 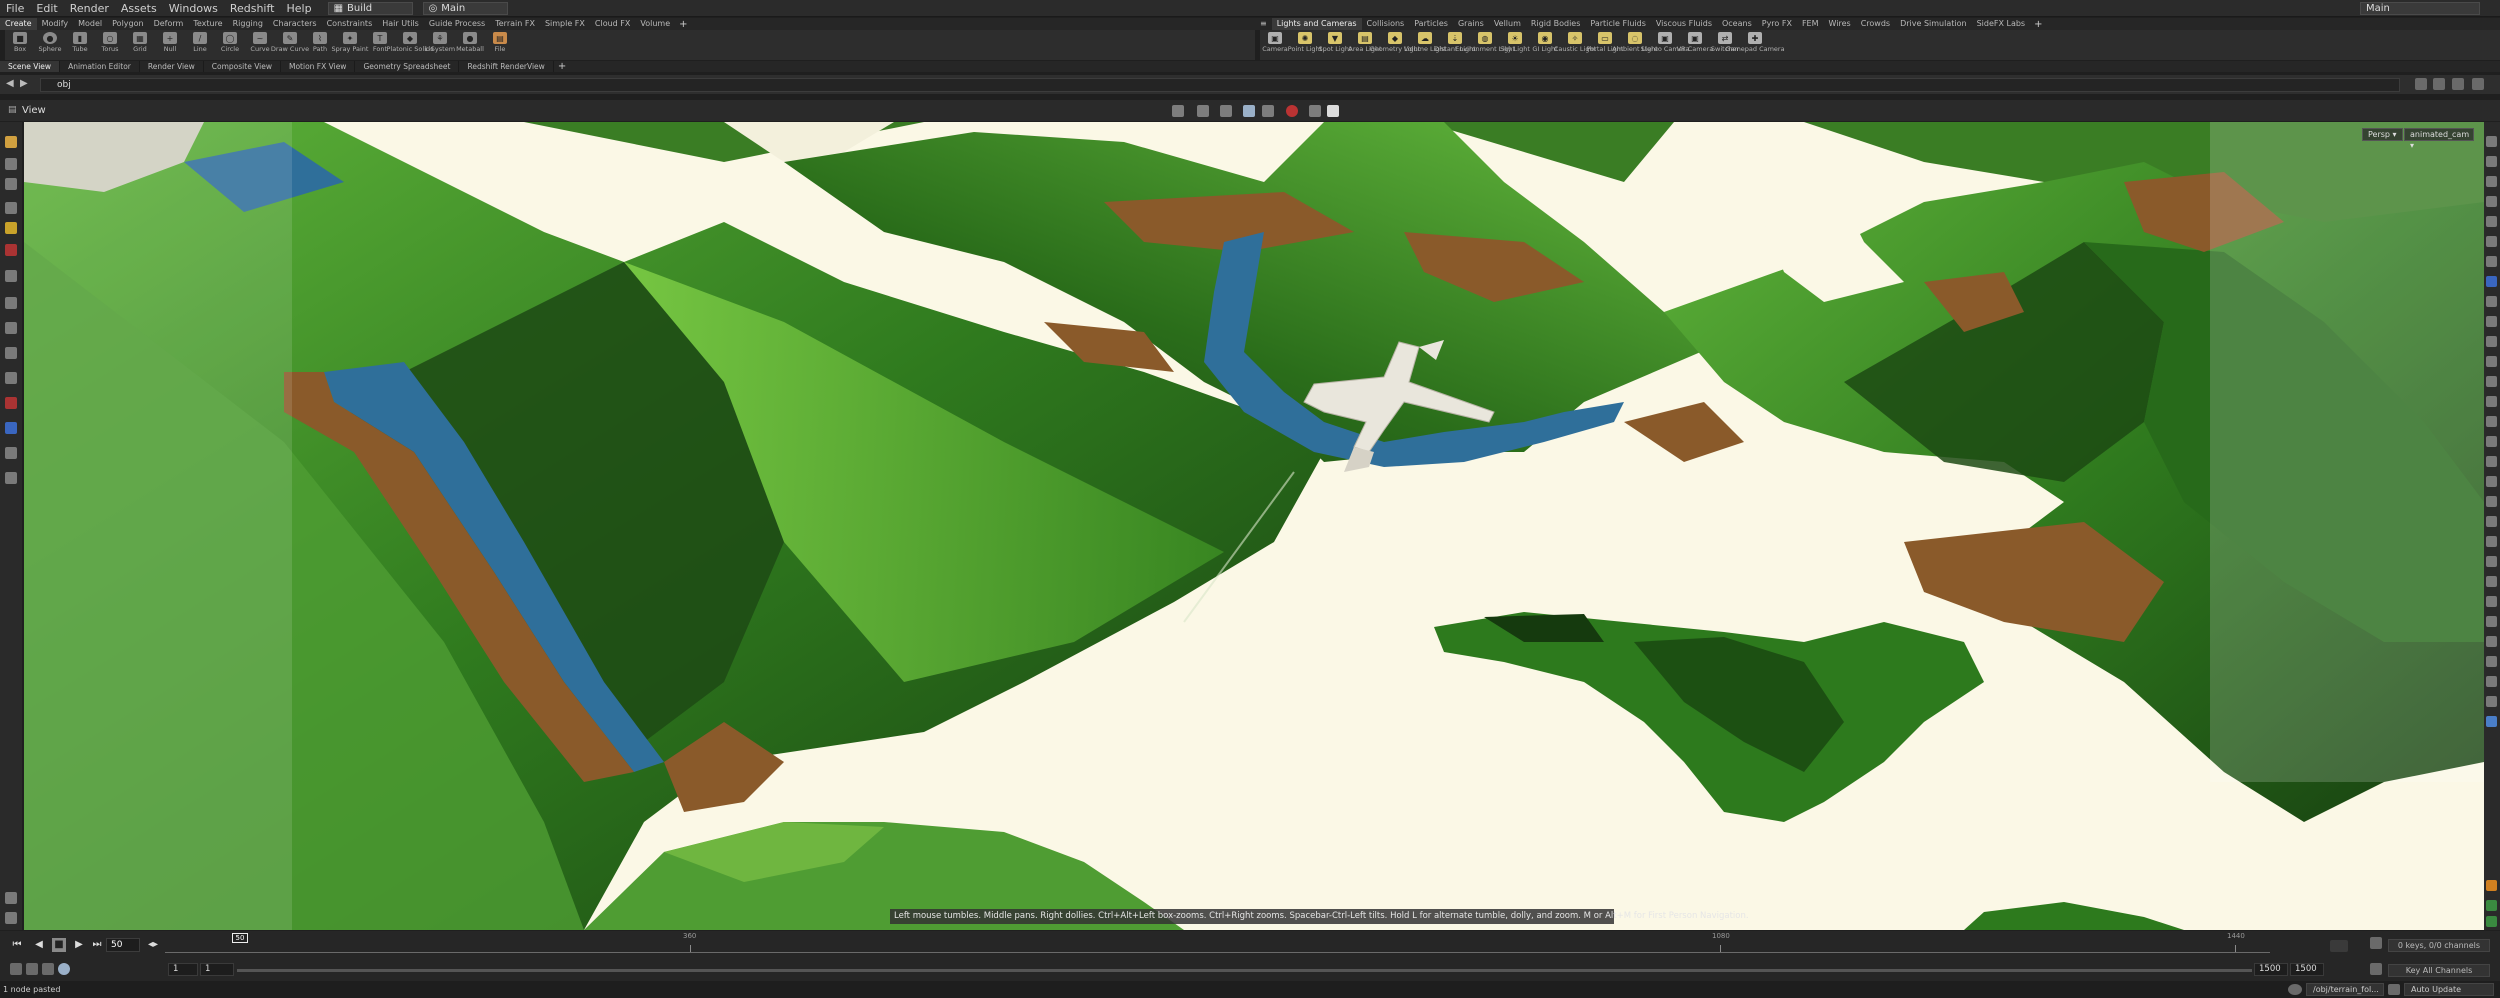 What do you see at coordinates (2491, 381) in the screenshot?
I see `background-icon` at bounding box center [2491, 381].